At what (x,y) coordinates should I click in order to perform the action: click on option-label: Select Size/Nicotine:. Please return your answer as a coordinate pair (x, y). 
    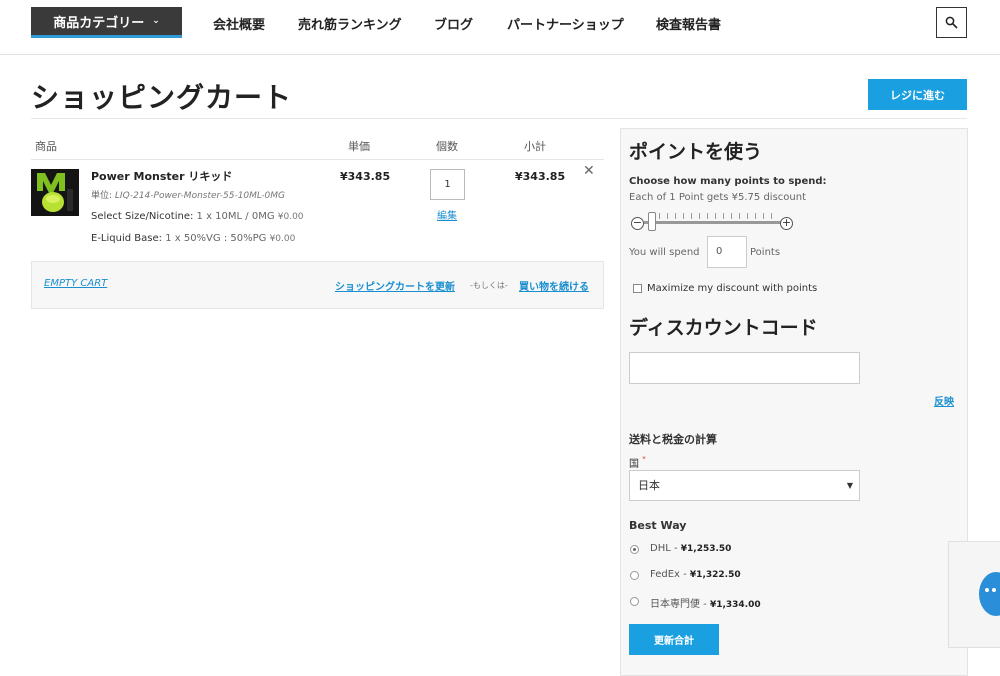
    Looking at the image, I should click on (142, 216).